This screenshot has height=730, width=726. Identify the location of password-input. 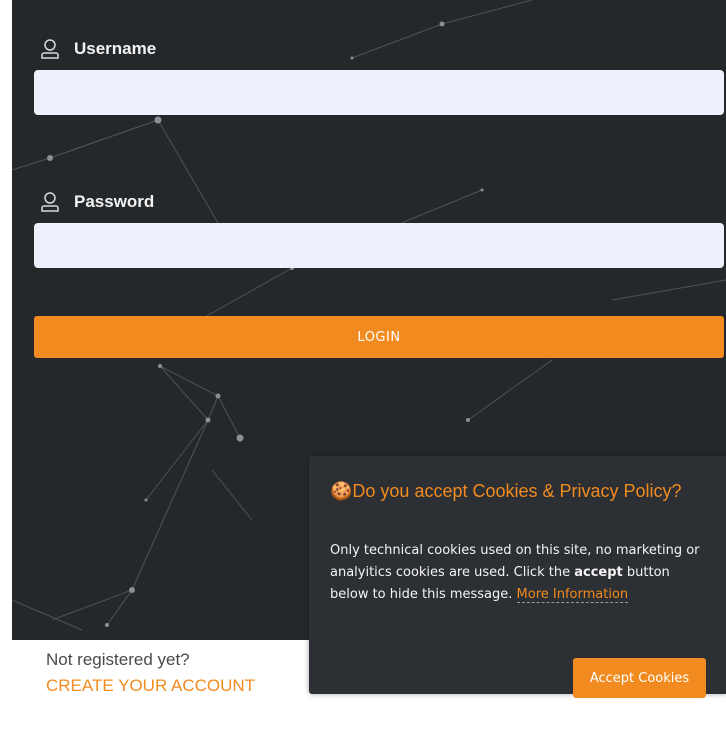
(379, 245).